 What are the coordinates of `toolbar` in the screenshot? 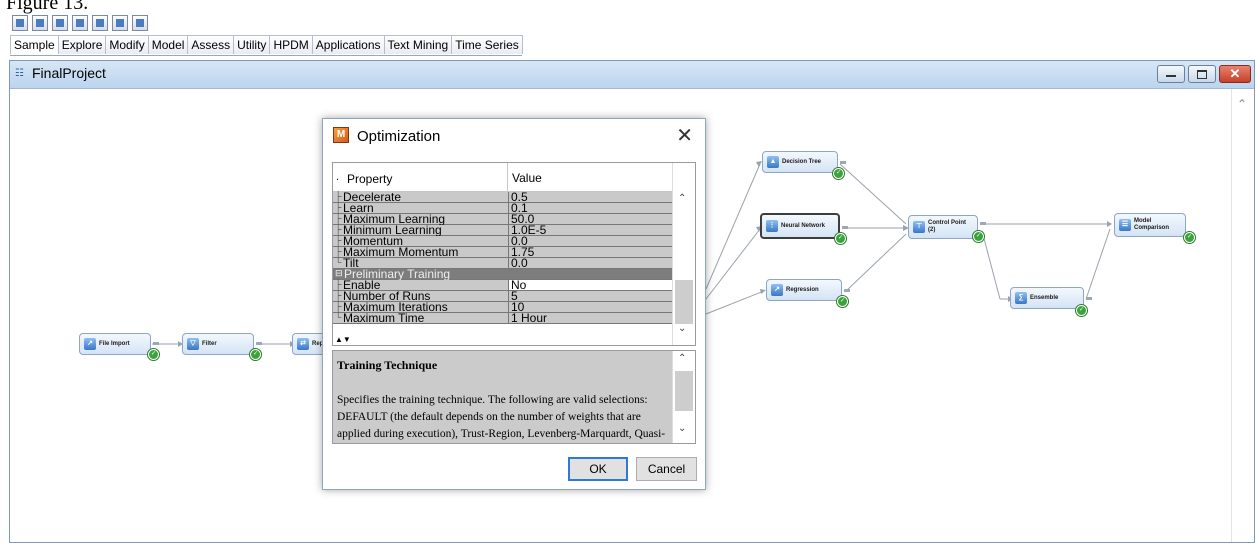 It's located at (80, 24).